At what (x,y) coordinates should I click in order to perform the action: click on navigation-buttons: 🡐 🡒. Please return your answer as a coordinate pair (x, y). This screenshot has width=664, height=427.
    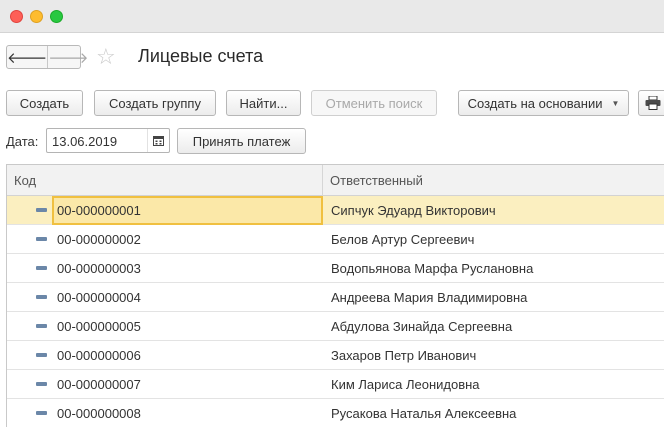
    Looking at the image, I should click on (47, 57).